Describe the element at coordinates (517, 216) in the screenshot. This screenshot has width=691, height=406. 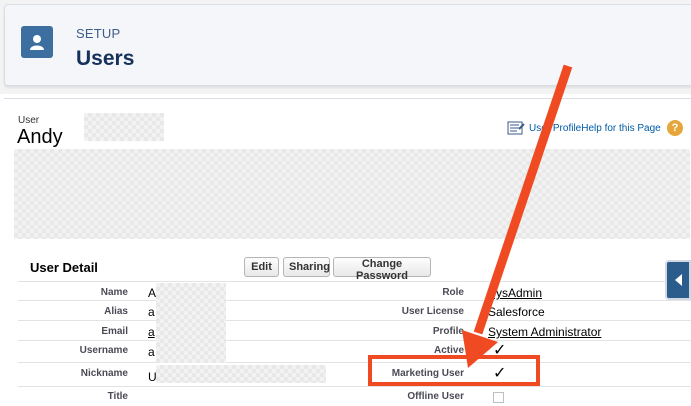
I see `annotation-arrow` at that location.